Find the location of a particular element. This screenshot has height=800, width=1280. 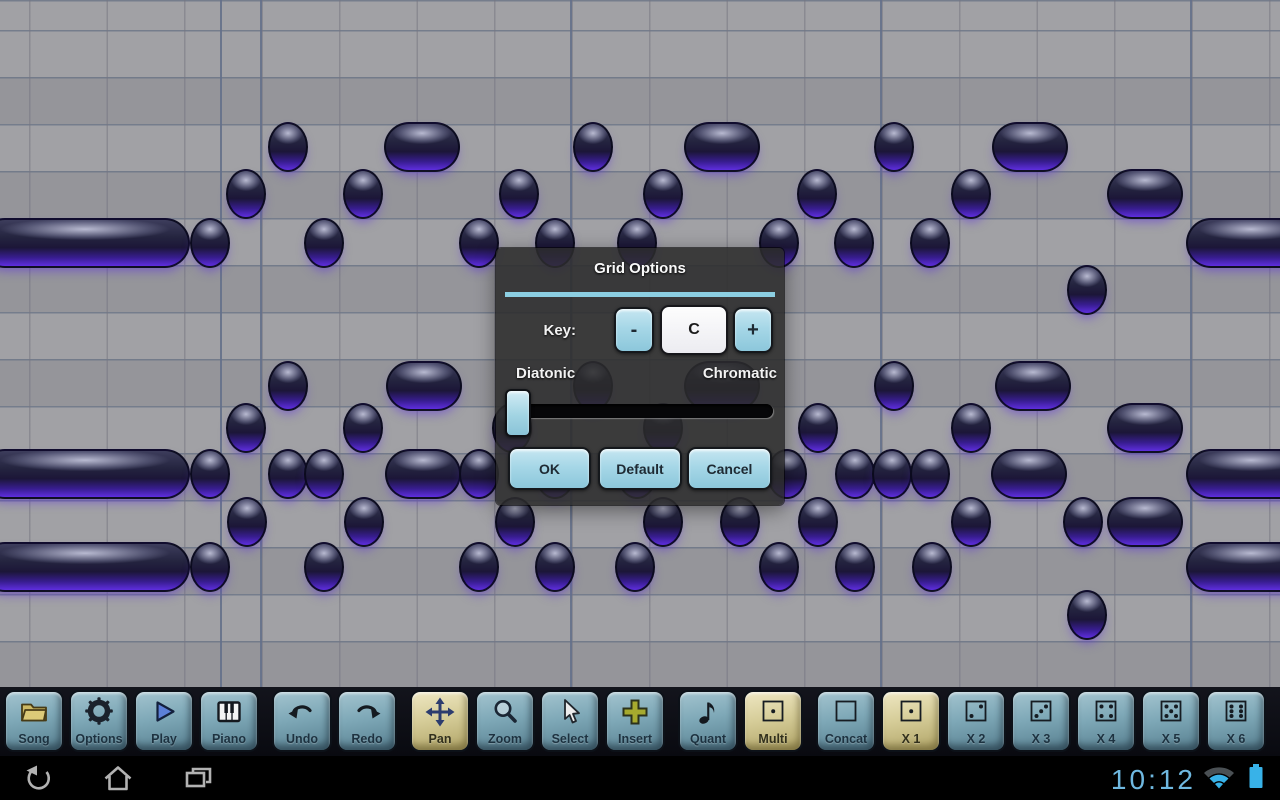

scale-slider-thumb is located at coordinates (518, 413).